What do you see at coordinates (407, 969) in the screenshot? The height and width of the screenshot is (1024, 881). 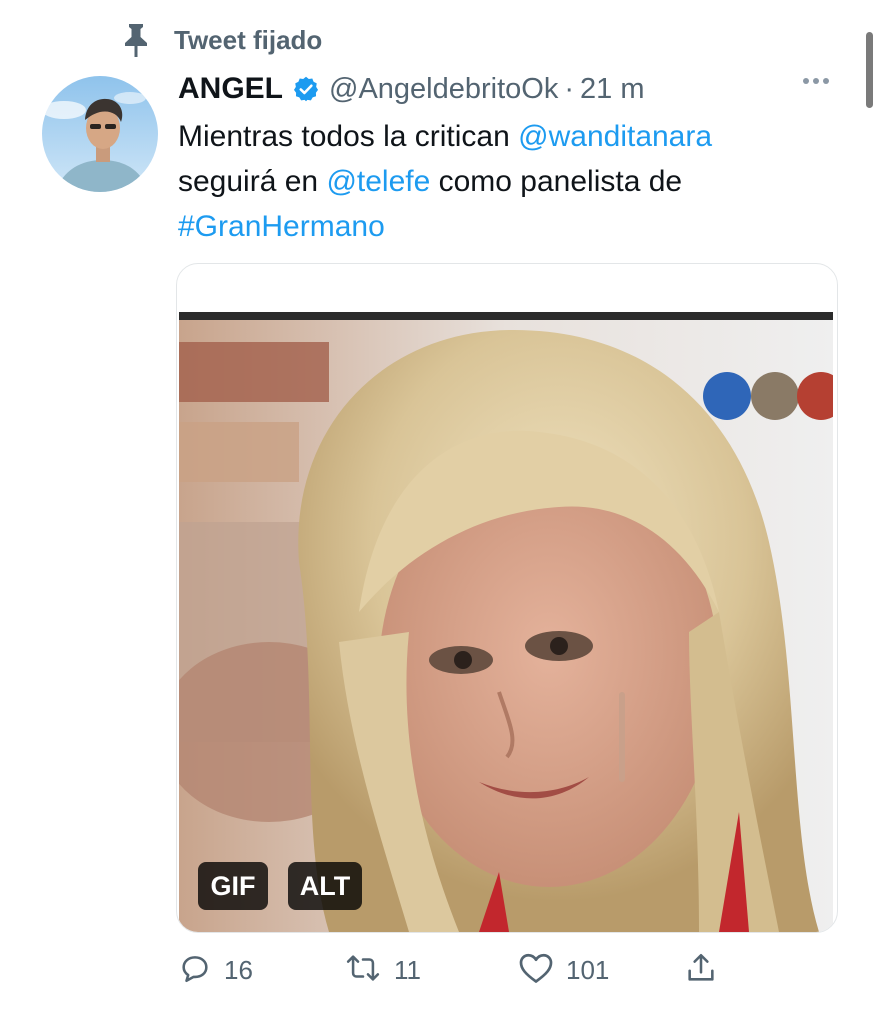 I see `retweet-count: 11` at bounding box center [407, 969].